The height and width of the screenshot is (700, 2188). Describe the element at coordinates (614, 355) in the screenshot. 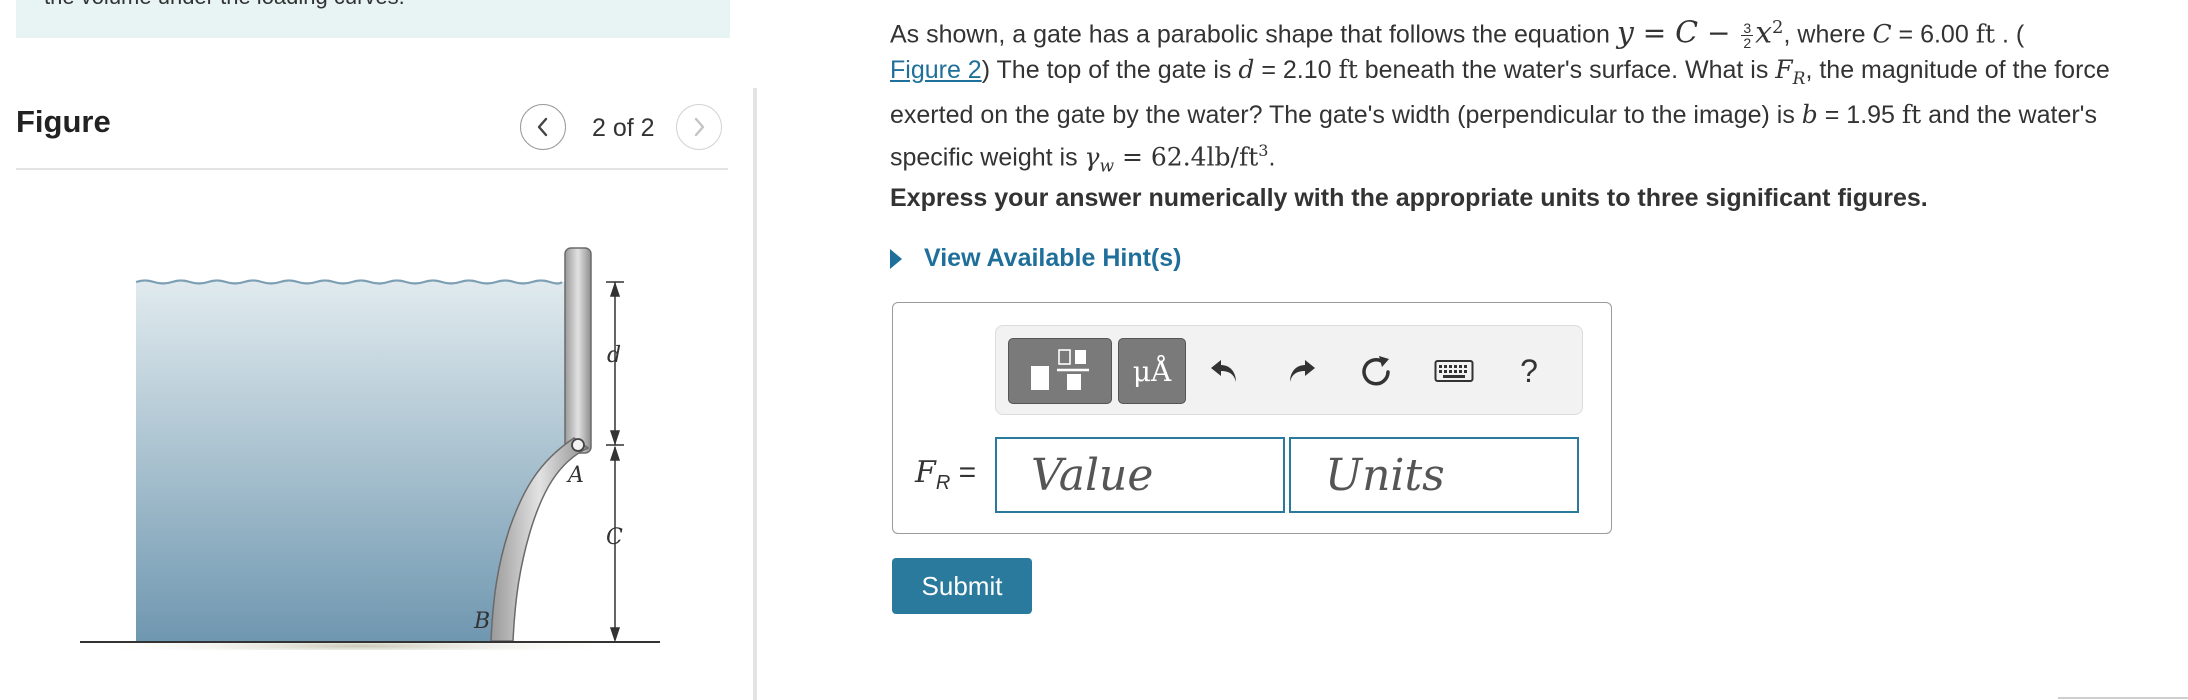

I see `label-d: d` at that location.